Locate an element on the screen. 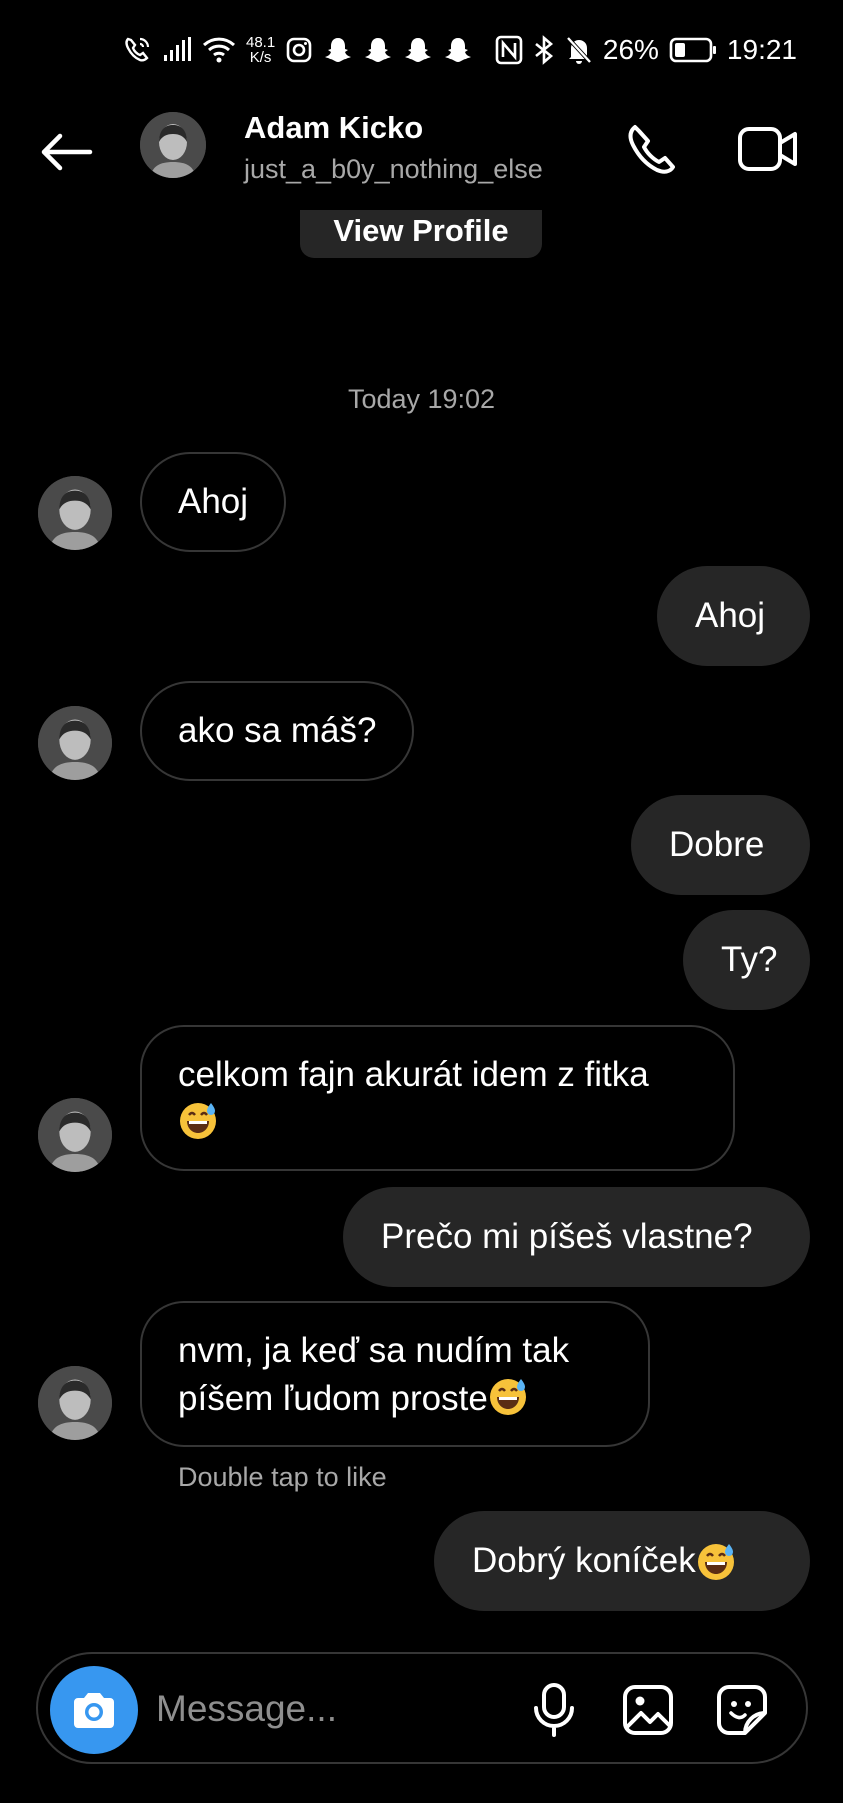 Image resolution: width=843 pixels, height=1803 pixels. message-text: nvm, ja keď sa nudím tak is located at coordinates (374, 1350).